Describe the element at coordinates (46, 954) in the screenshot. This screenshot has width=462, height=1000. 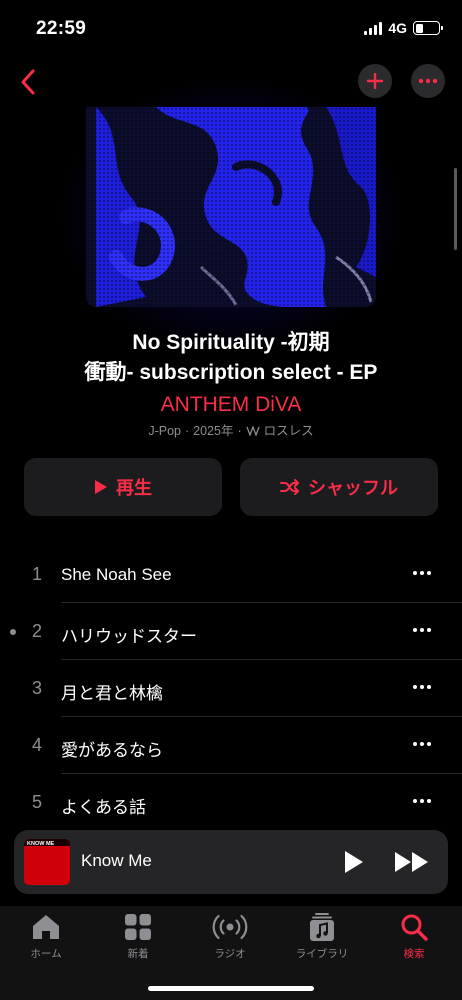
I see `tab-label: ホーム` at that location.